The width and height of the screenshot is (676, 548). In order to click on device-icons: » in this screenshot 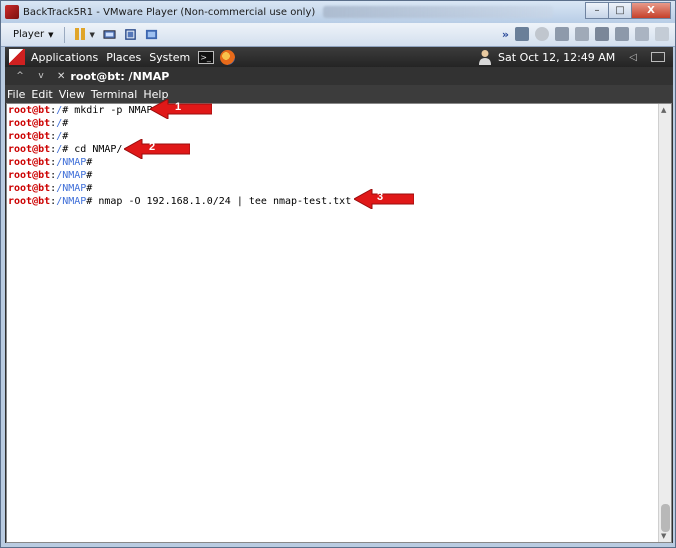, I will do `click(585, 34)`.